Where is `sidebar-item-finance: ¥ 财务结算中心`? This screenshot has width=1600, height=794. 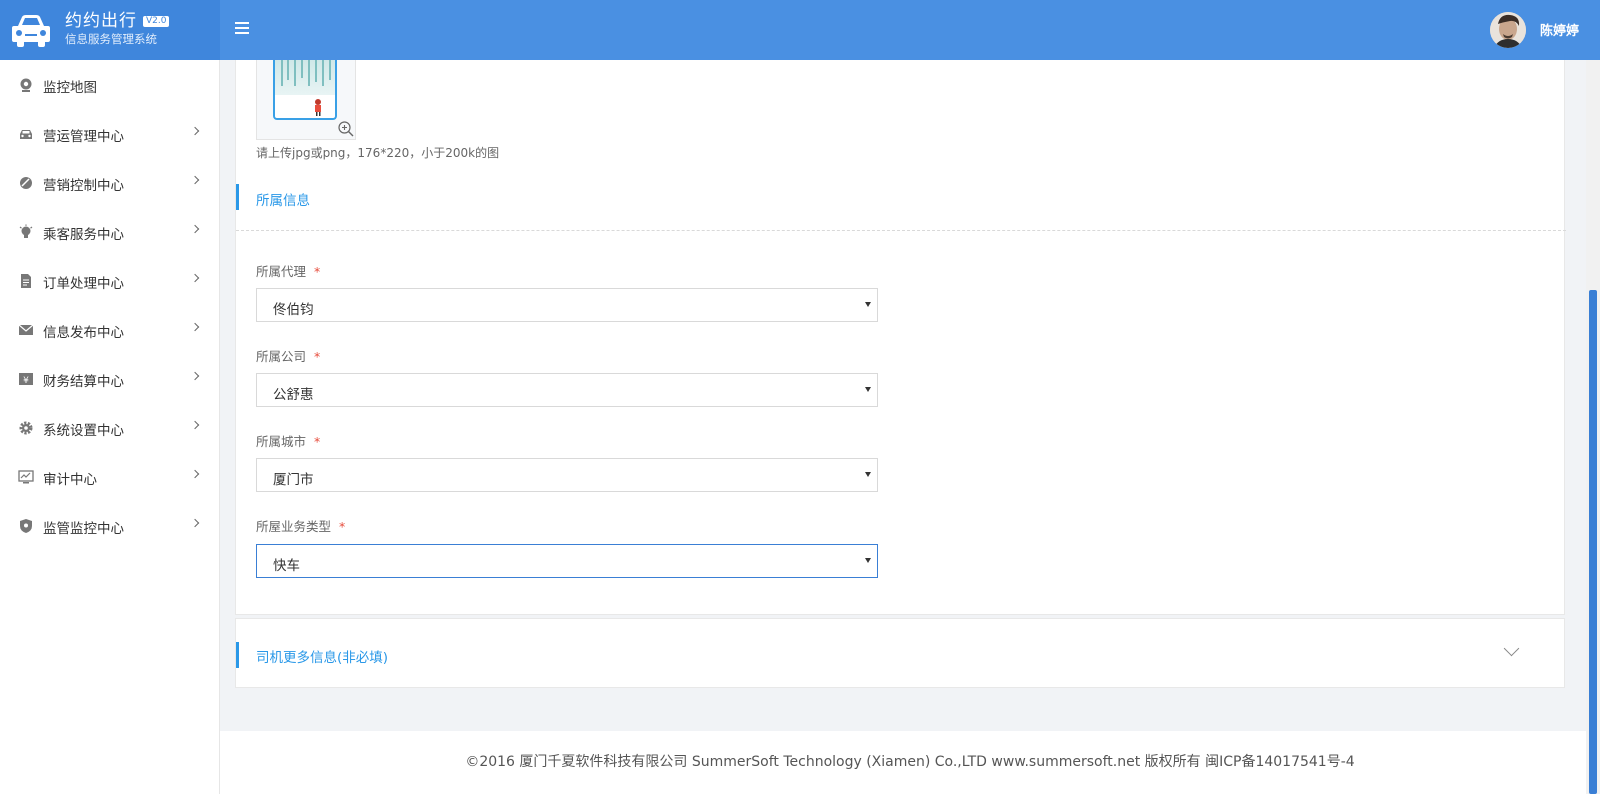 sidebar-item-finance: ¥ 财务结算中心 is located at coordinates (110, 378).